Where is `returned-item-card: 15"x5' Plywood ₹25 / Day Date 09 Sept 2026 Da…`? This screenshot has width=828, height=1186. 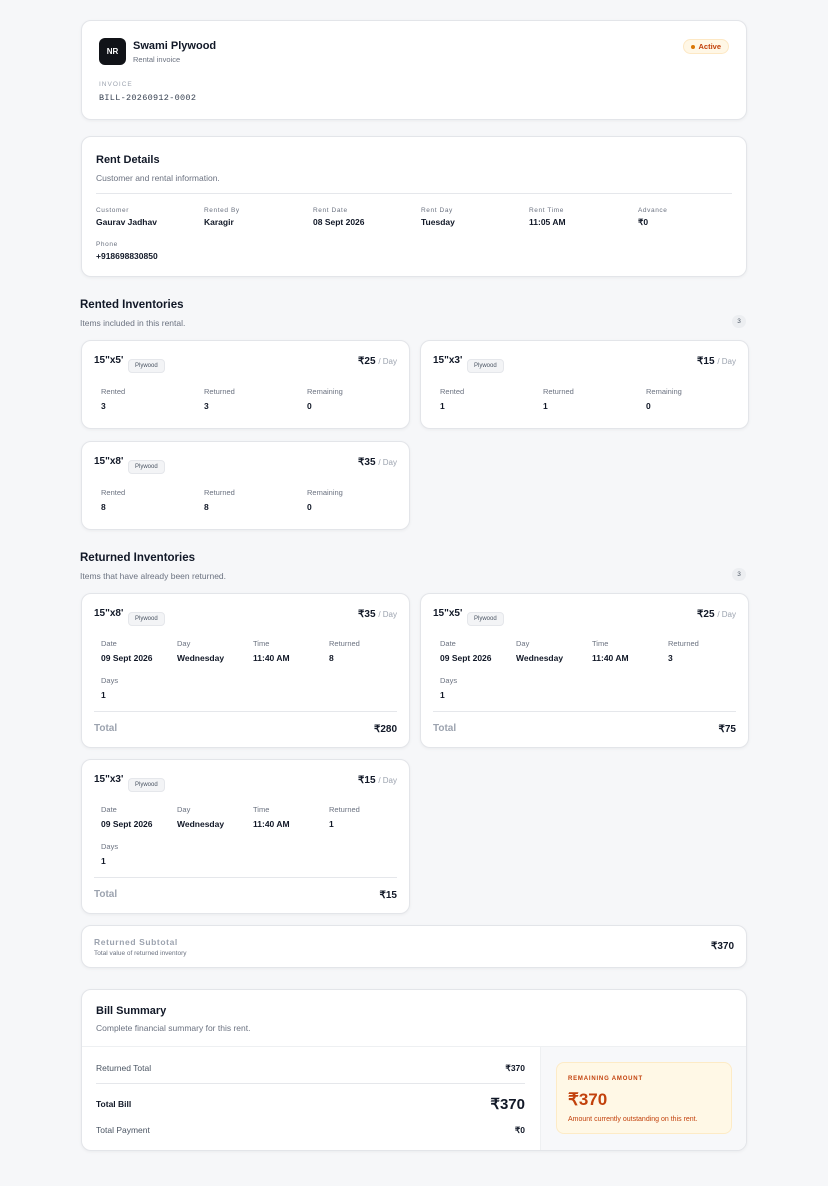
returned-item-card: 15"x5' Plywood ₹25 / Day Date 09 Sept 2026 Da… is located at coordinates (584, 670).